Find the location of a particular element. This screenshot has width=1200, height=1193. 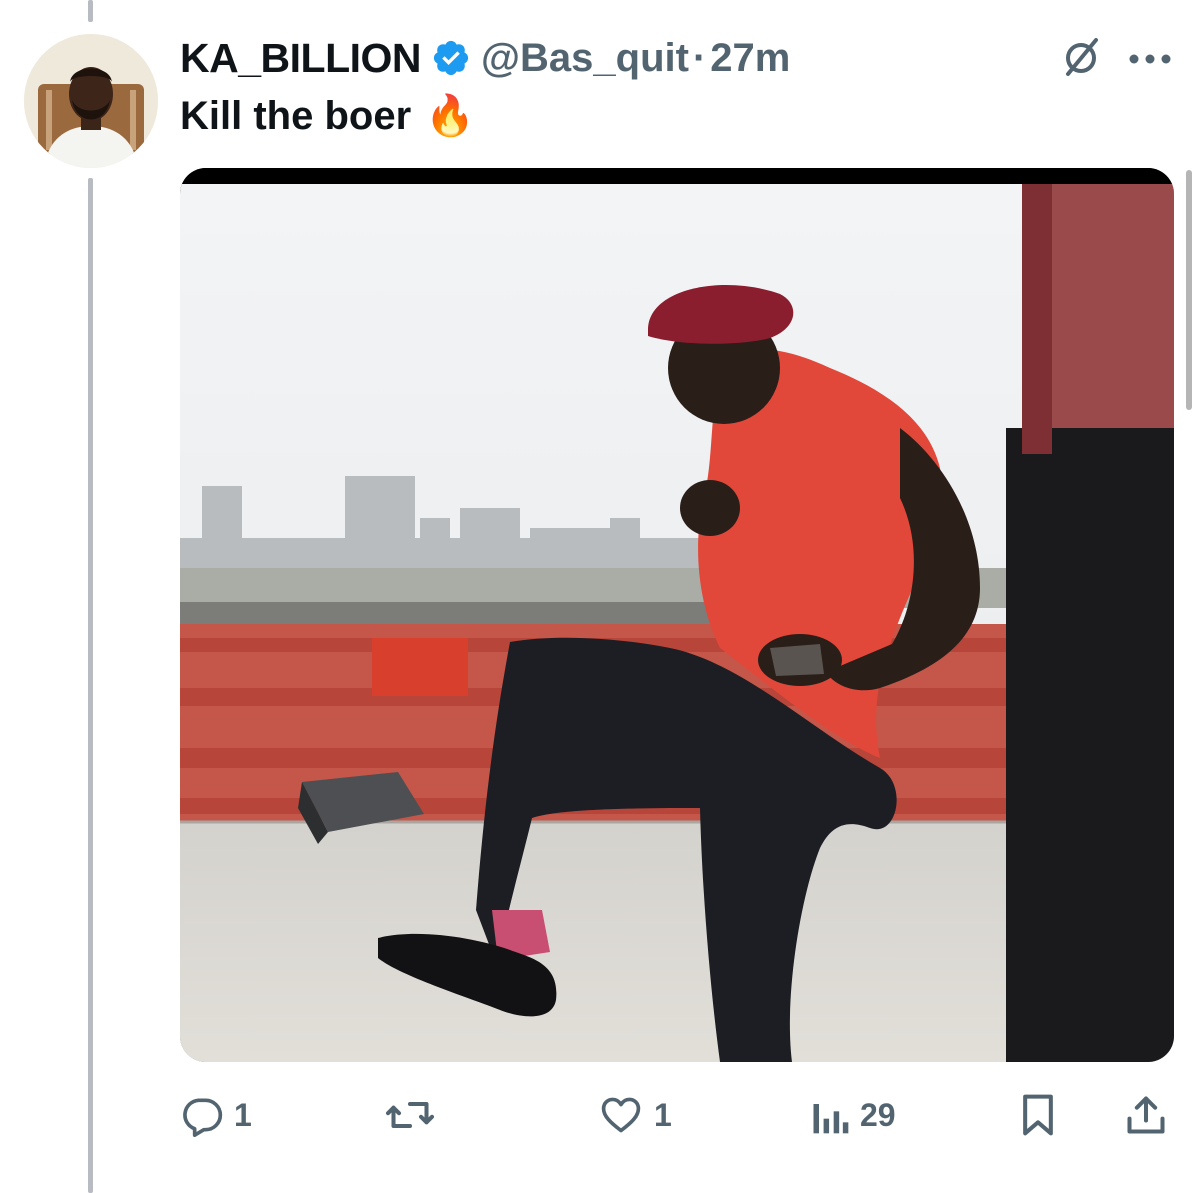

tweet-text: Kill the boer 🔥 is located at coordinates (327, 116).